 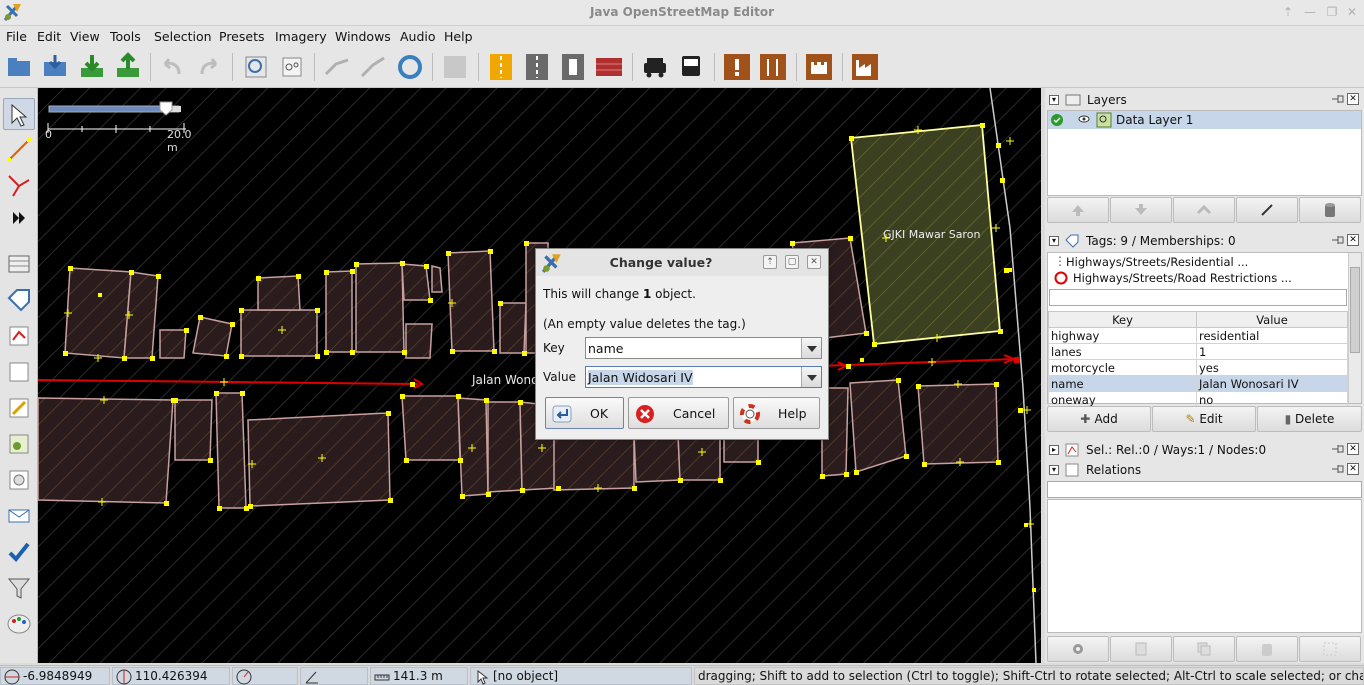 What do you see at coordinates (85, 36) in the screenshot?
I see `menu-view: View` at bounding box center [85, 36].